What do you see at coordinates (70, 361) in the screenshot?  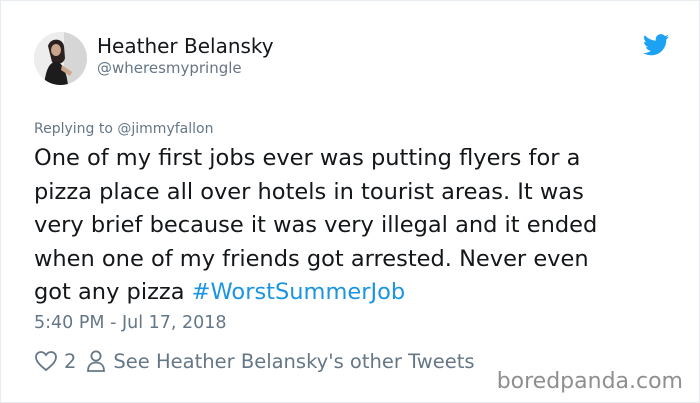 I see `like-count: 2` at bounding box center [70, 361].